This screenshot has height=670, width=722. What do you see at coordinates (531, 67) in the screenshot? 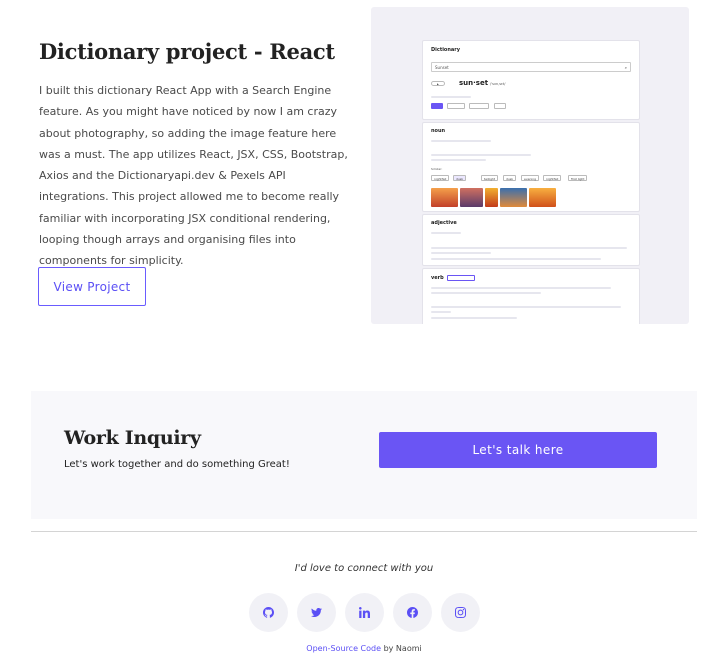
I see `preview-search-input: Sunset ⌕` at bounding box center [531, 67].